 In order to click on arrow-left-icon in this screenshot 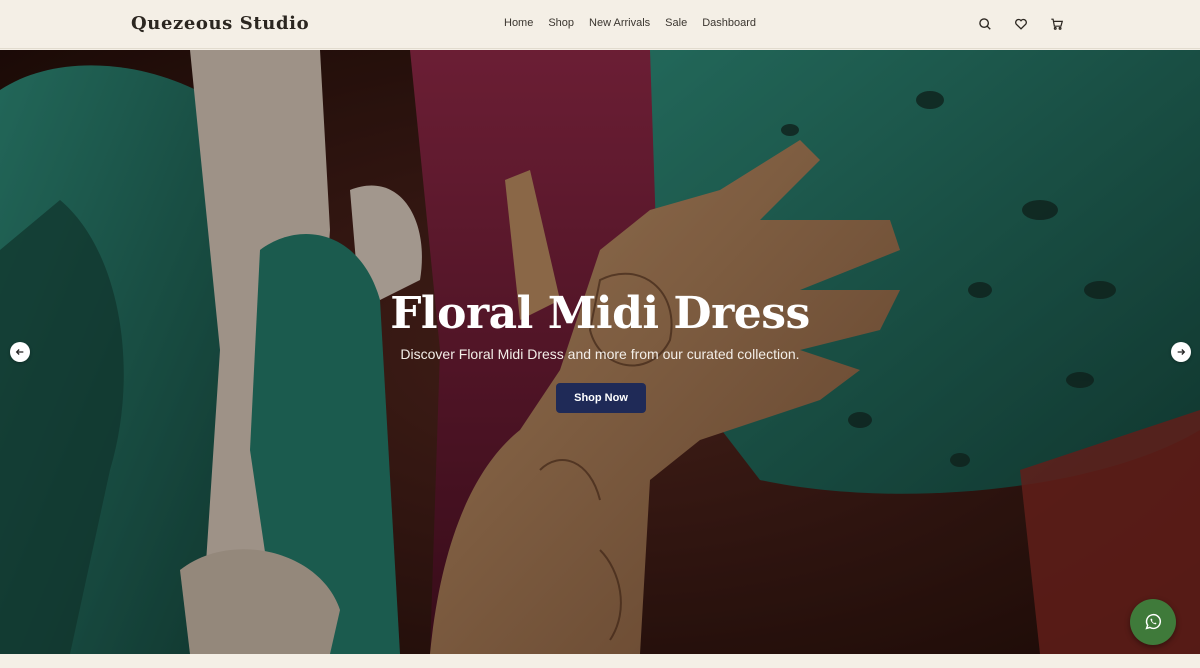, I will do `click(19, 352)`.